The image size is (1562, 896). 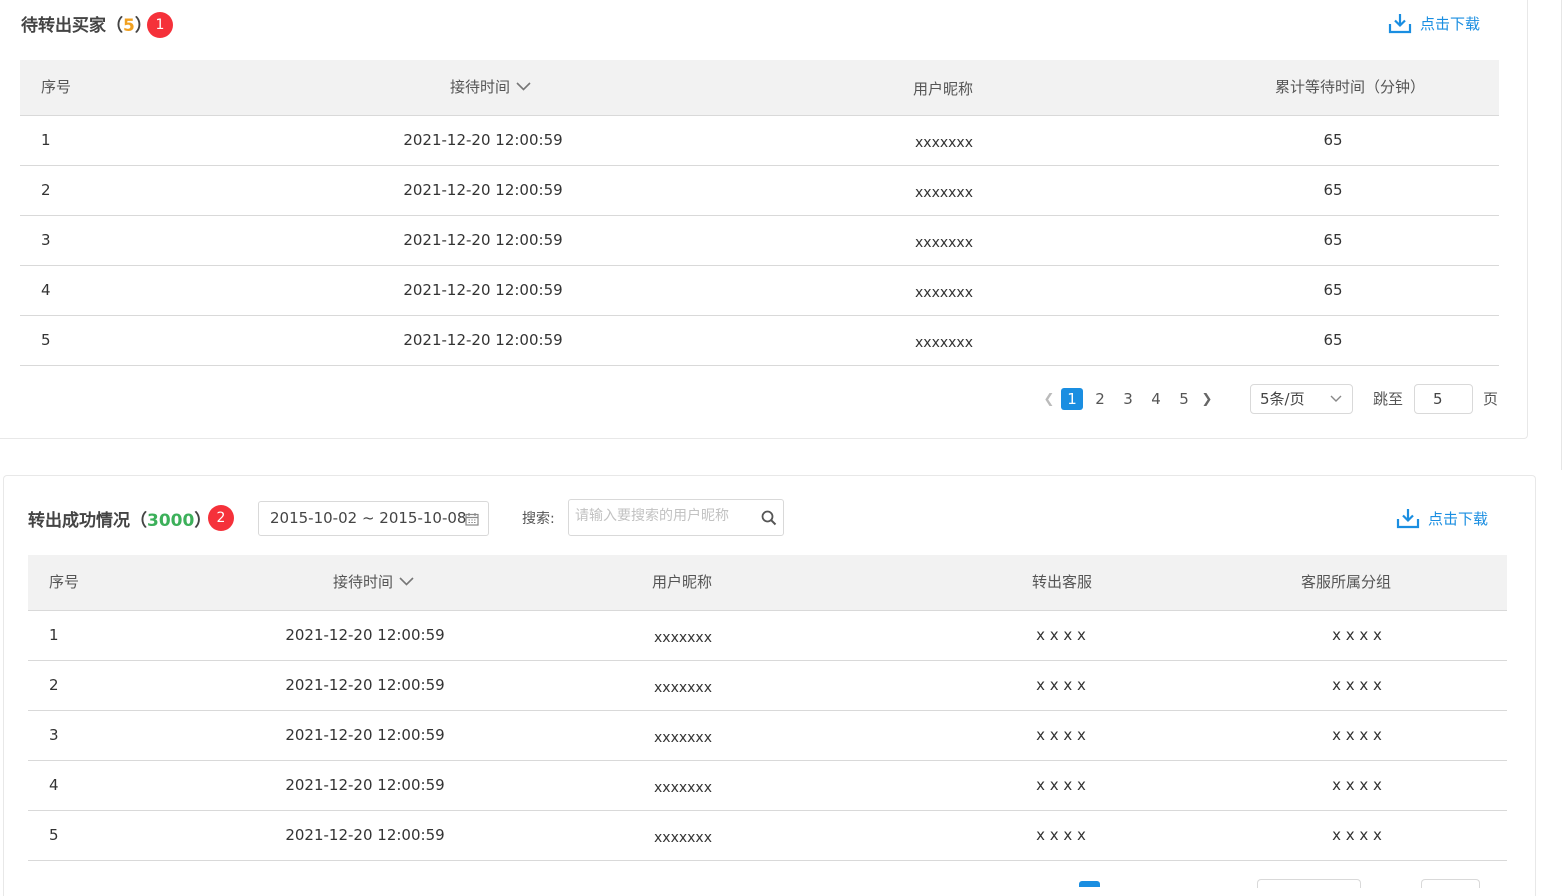 What do you see at coordinates (160, 25) in the screenshot?
I see `pending-badge: 1` at bounding box center [160, 25].